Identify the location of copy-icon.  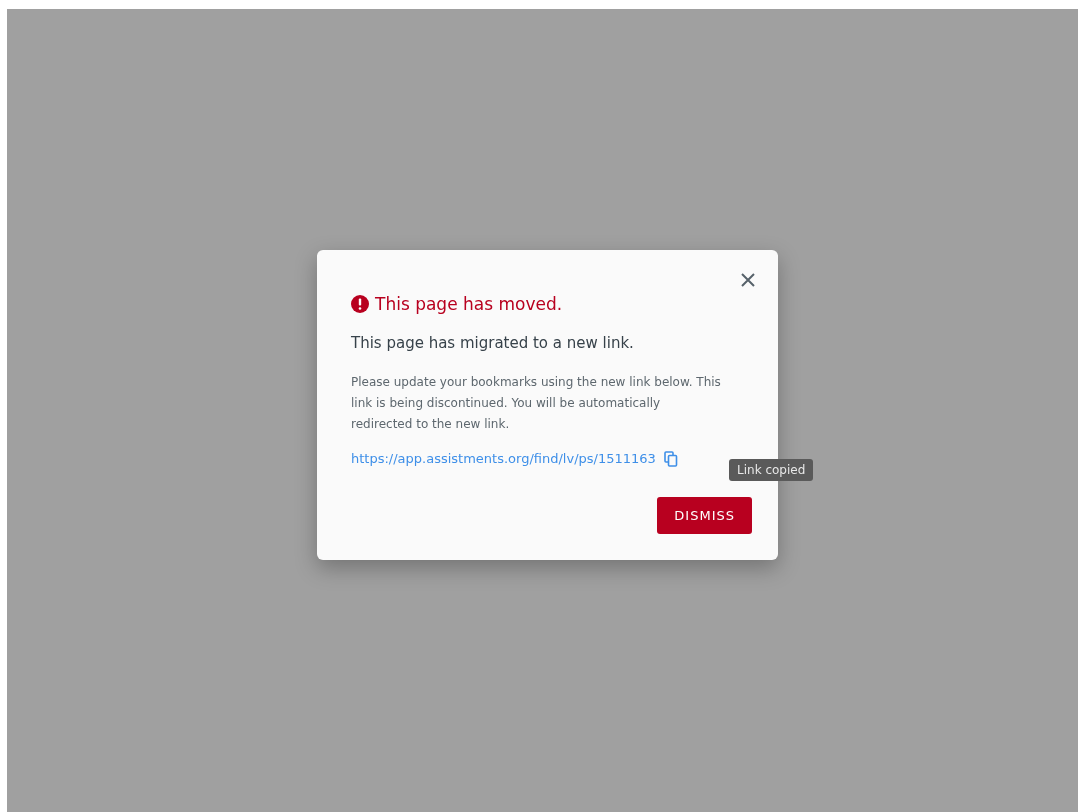
(670, 458).